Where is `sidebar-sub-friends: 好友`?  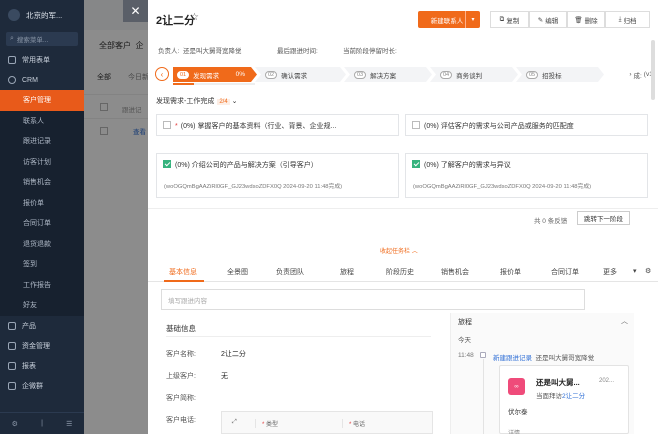
sidebar-sub-friends: 好友 is located at coordinates (42, 305).